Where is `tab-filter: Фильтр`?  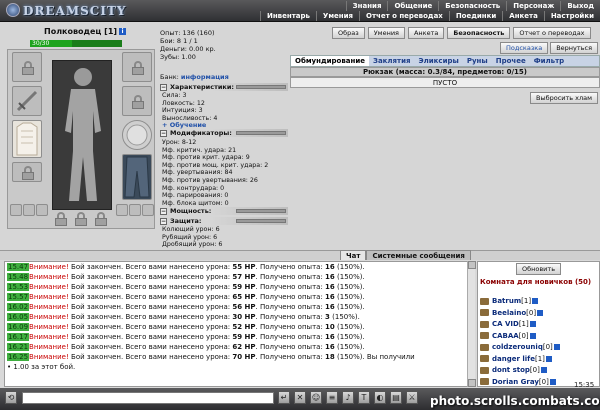
tab-filter: Фильтр is located at coordinates (549, 61).